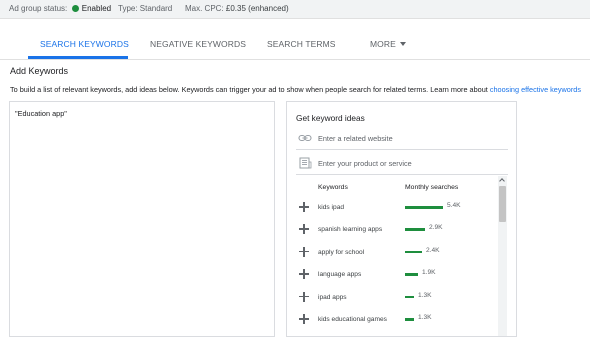  Describe the element at coordinates (340, 275) in the screenshot. I see `keyword-idea-text: language apps` at that location.